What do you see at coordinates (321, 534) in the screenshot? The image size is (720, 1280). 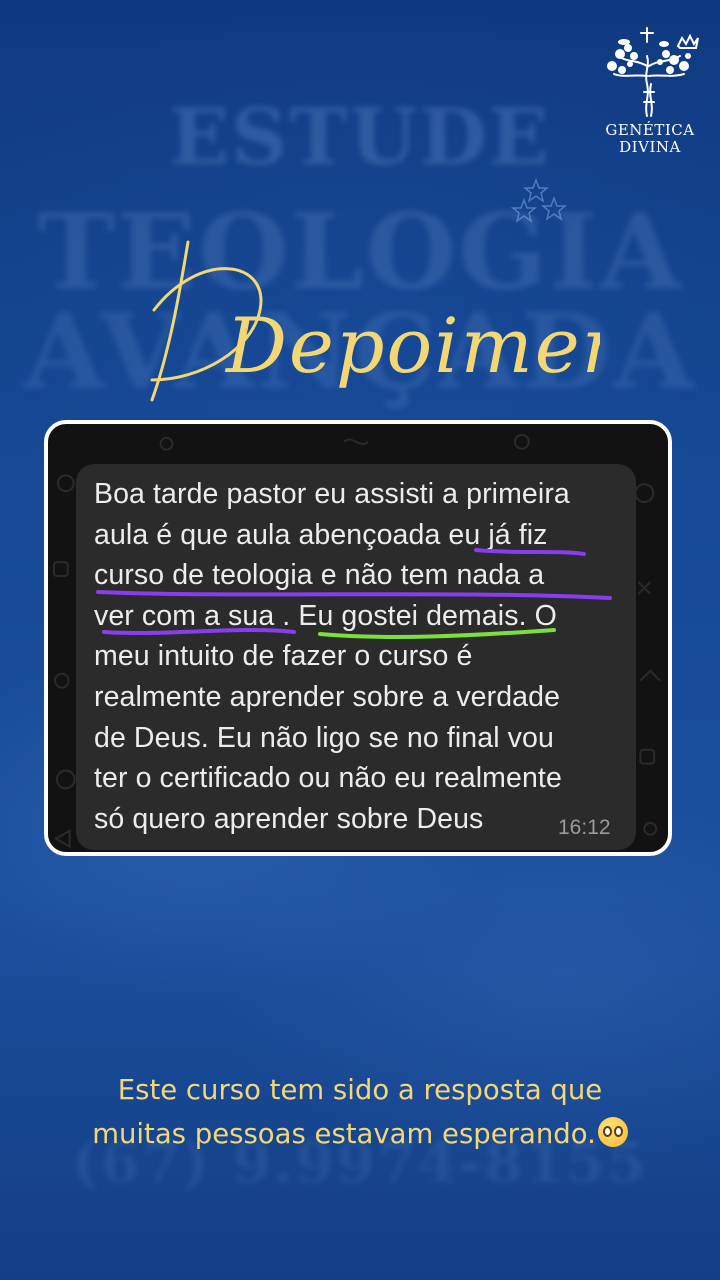 I see `message-line: aula é que aula abençoada eu já fiz` at bounding box center [321, 534].